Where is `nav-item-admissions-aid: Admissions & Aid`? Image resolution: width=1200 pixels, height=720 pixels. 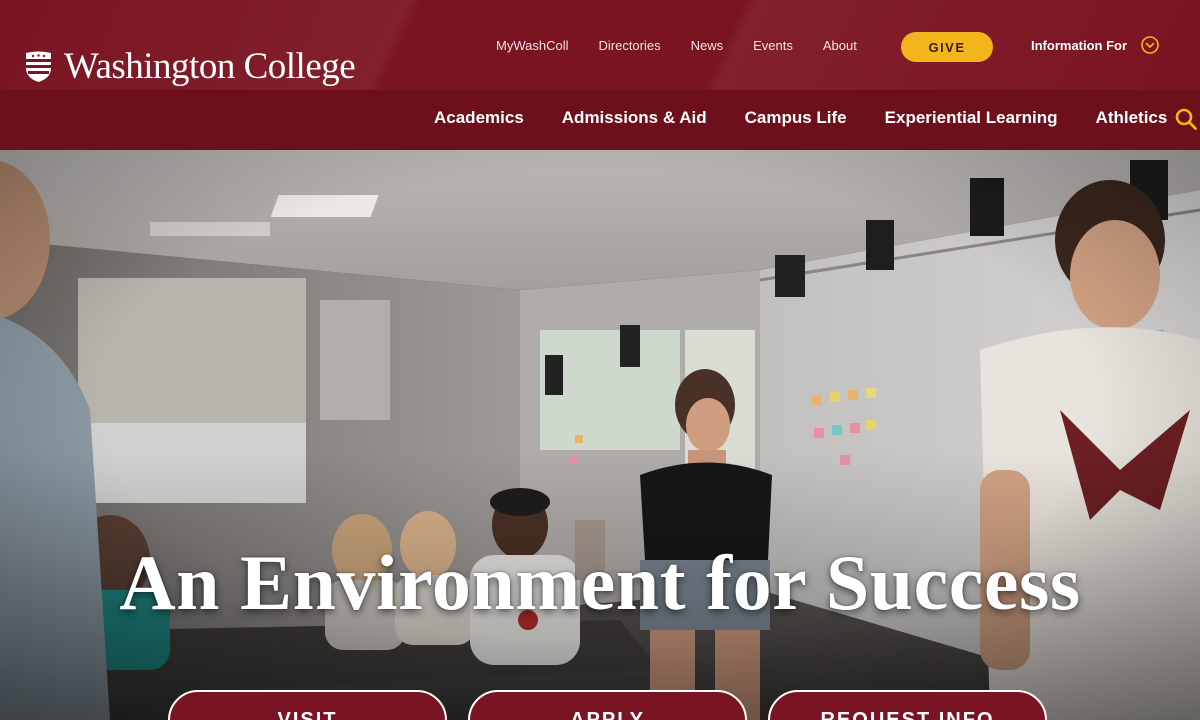 nav-item-admissions-aid: Admissions & Aid is located at coordinates (634, 118).